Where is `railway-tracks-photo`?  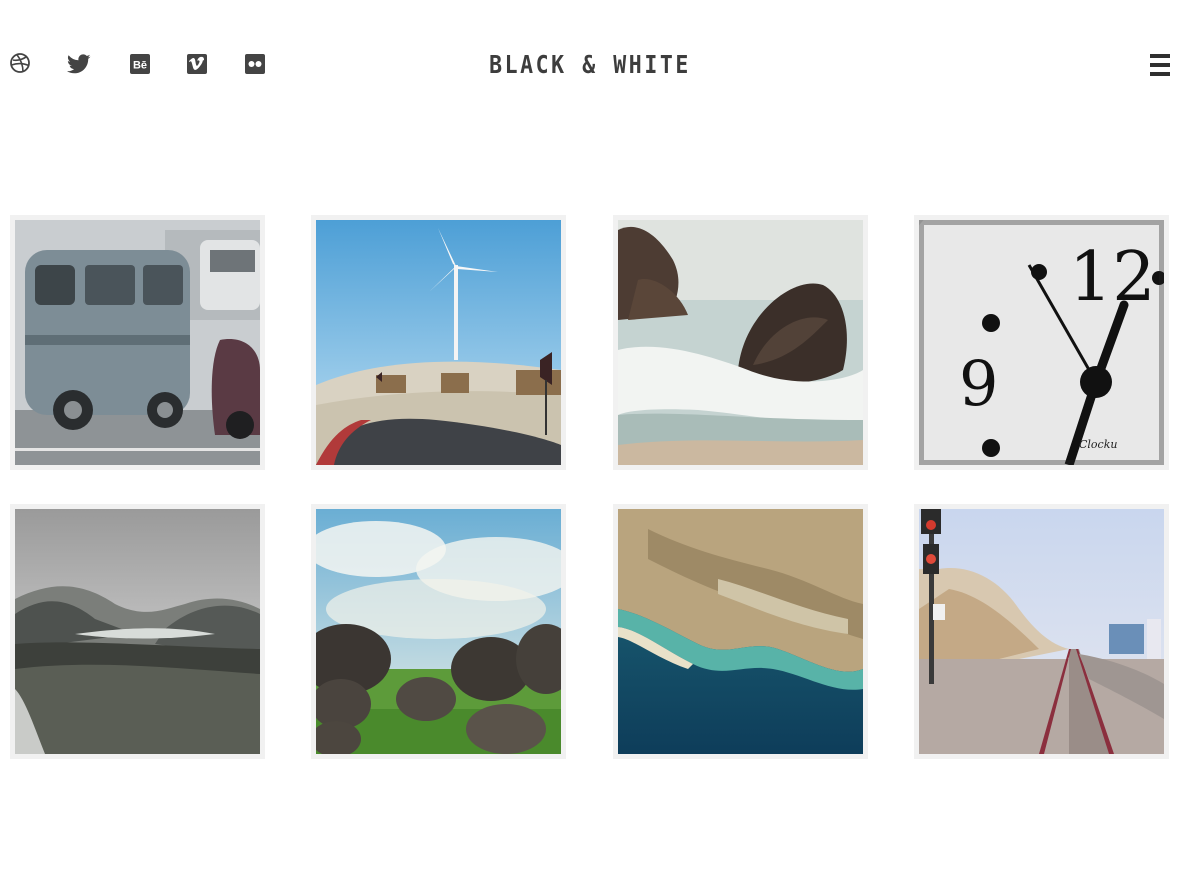
railway-tracks-photo is located at coordinates (1041, 631).